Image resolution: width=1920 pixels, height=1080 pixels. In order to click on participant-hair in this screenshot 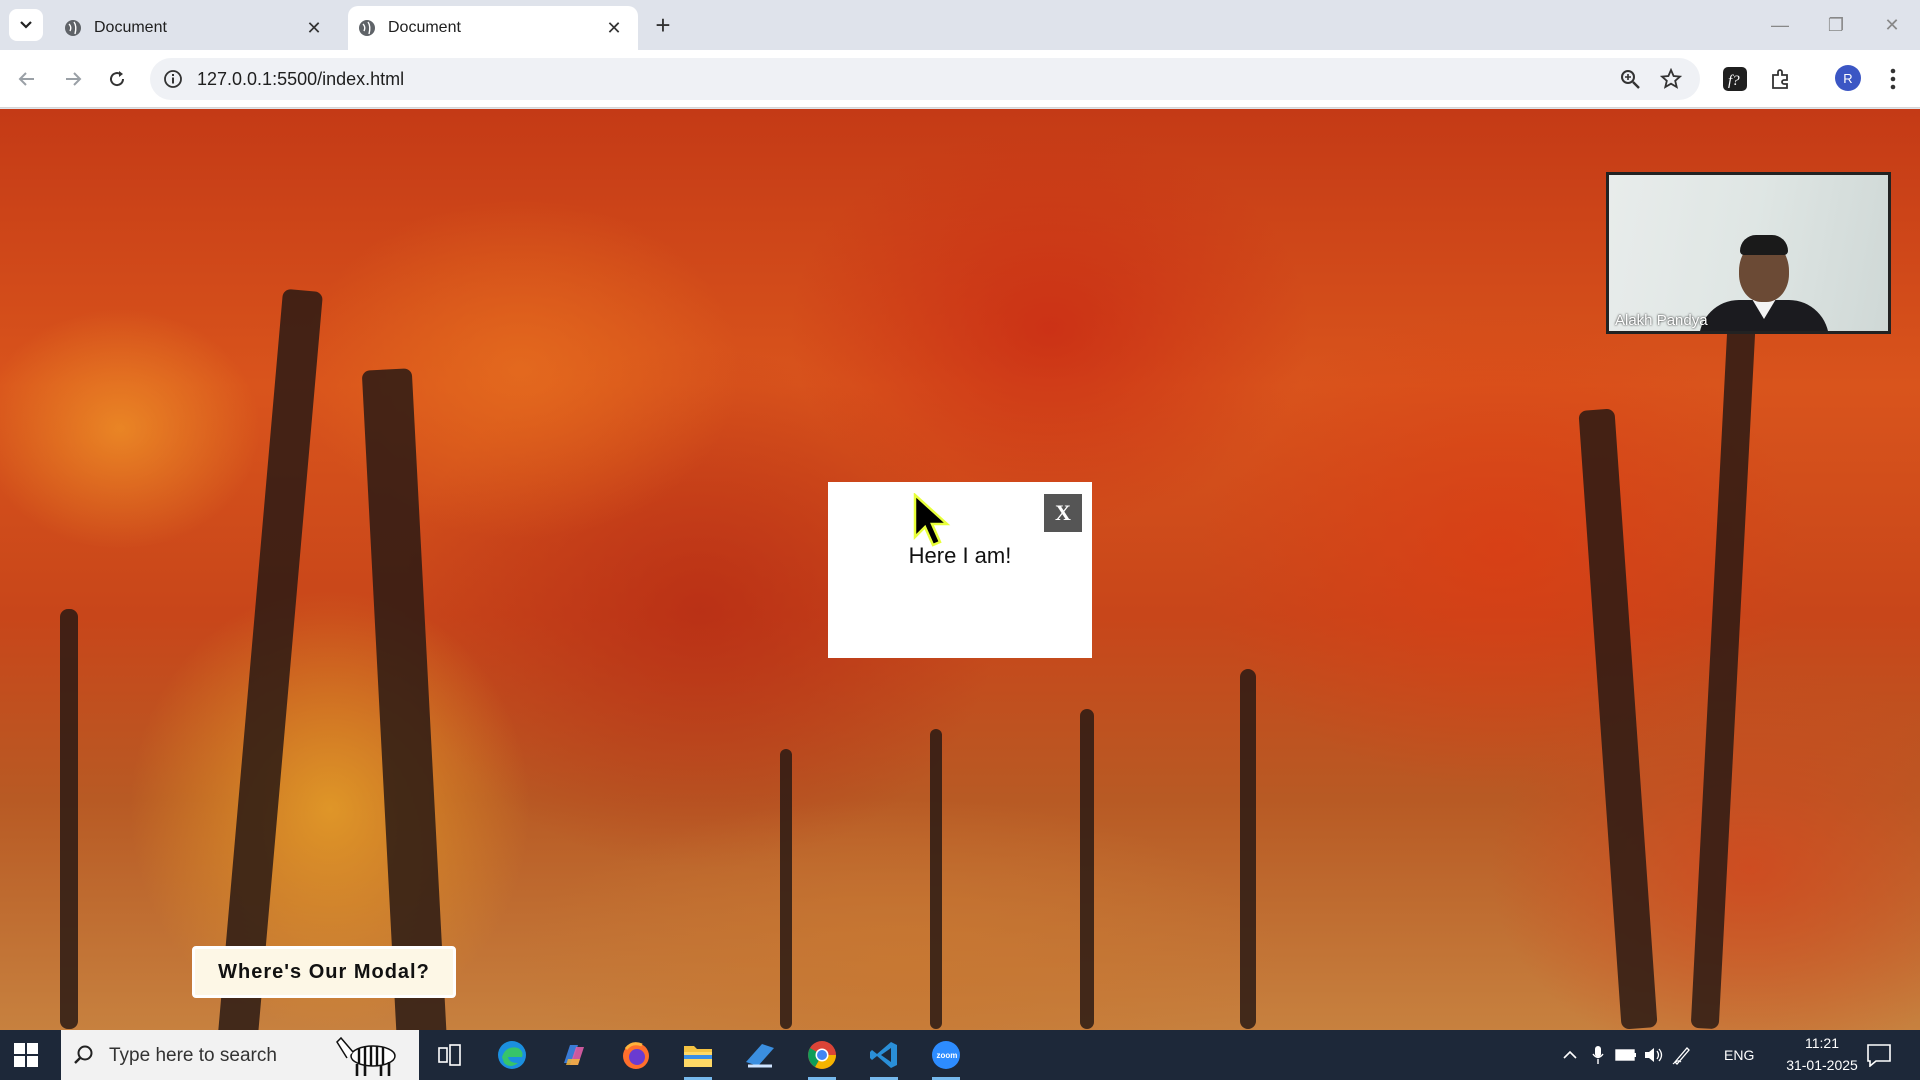, I will do `click(1764, 245)`.